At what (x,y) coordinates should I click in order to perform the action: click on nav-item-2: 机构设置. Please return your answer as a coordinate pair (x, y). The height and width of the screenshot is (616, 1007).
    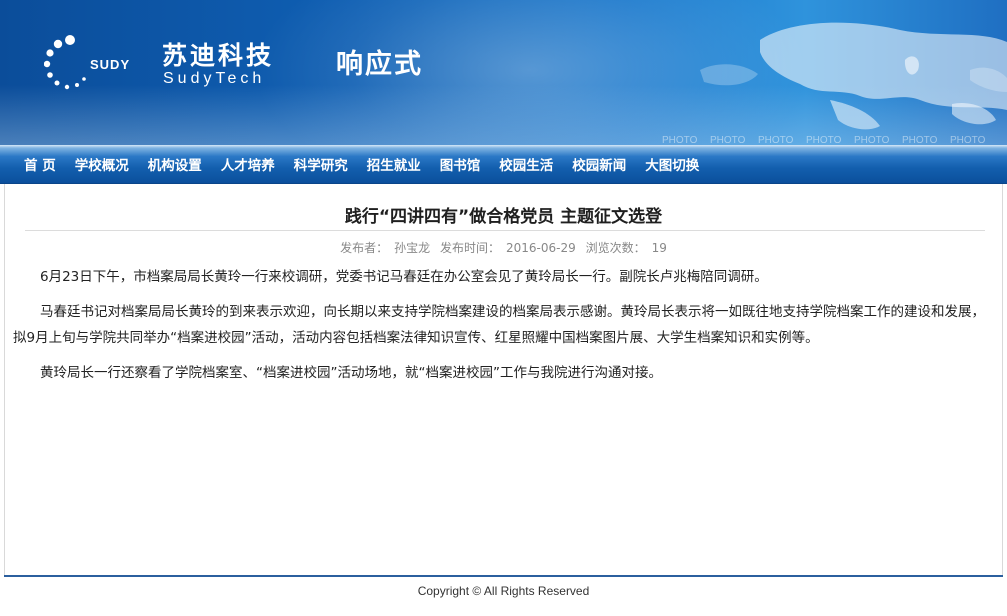
    Looking at the image, I should click on (175, 164).